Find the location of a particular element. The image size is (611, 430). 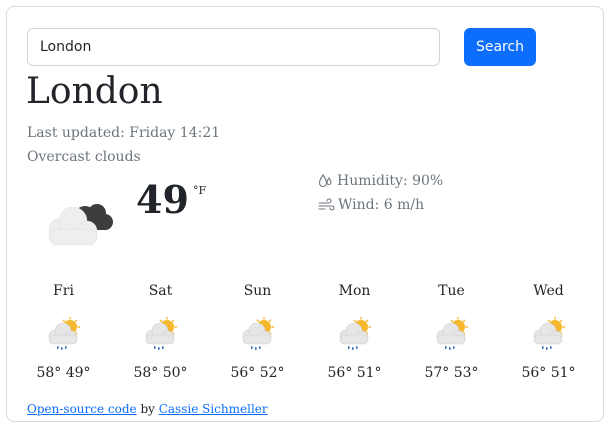

forecast-temps: 57° 53° is located at coordinates (451, 373).